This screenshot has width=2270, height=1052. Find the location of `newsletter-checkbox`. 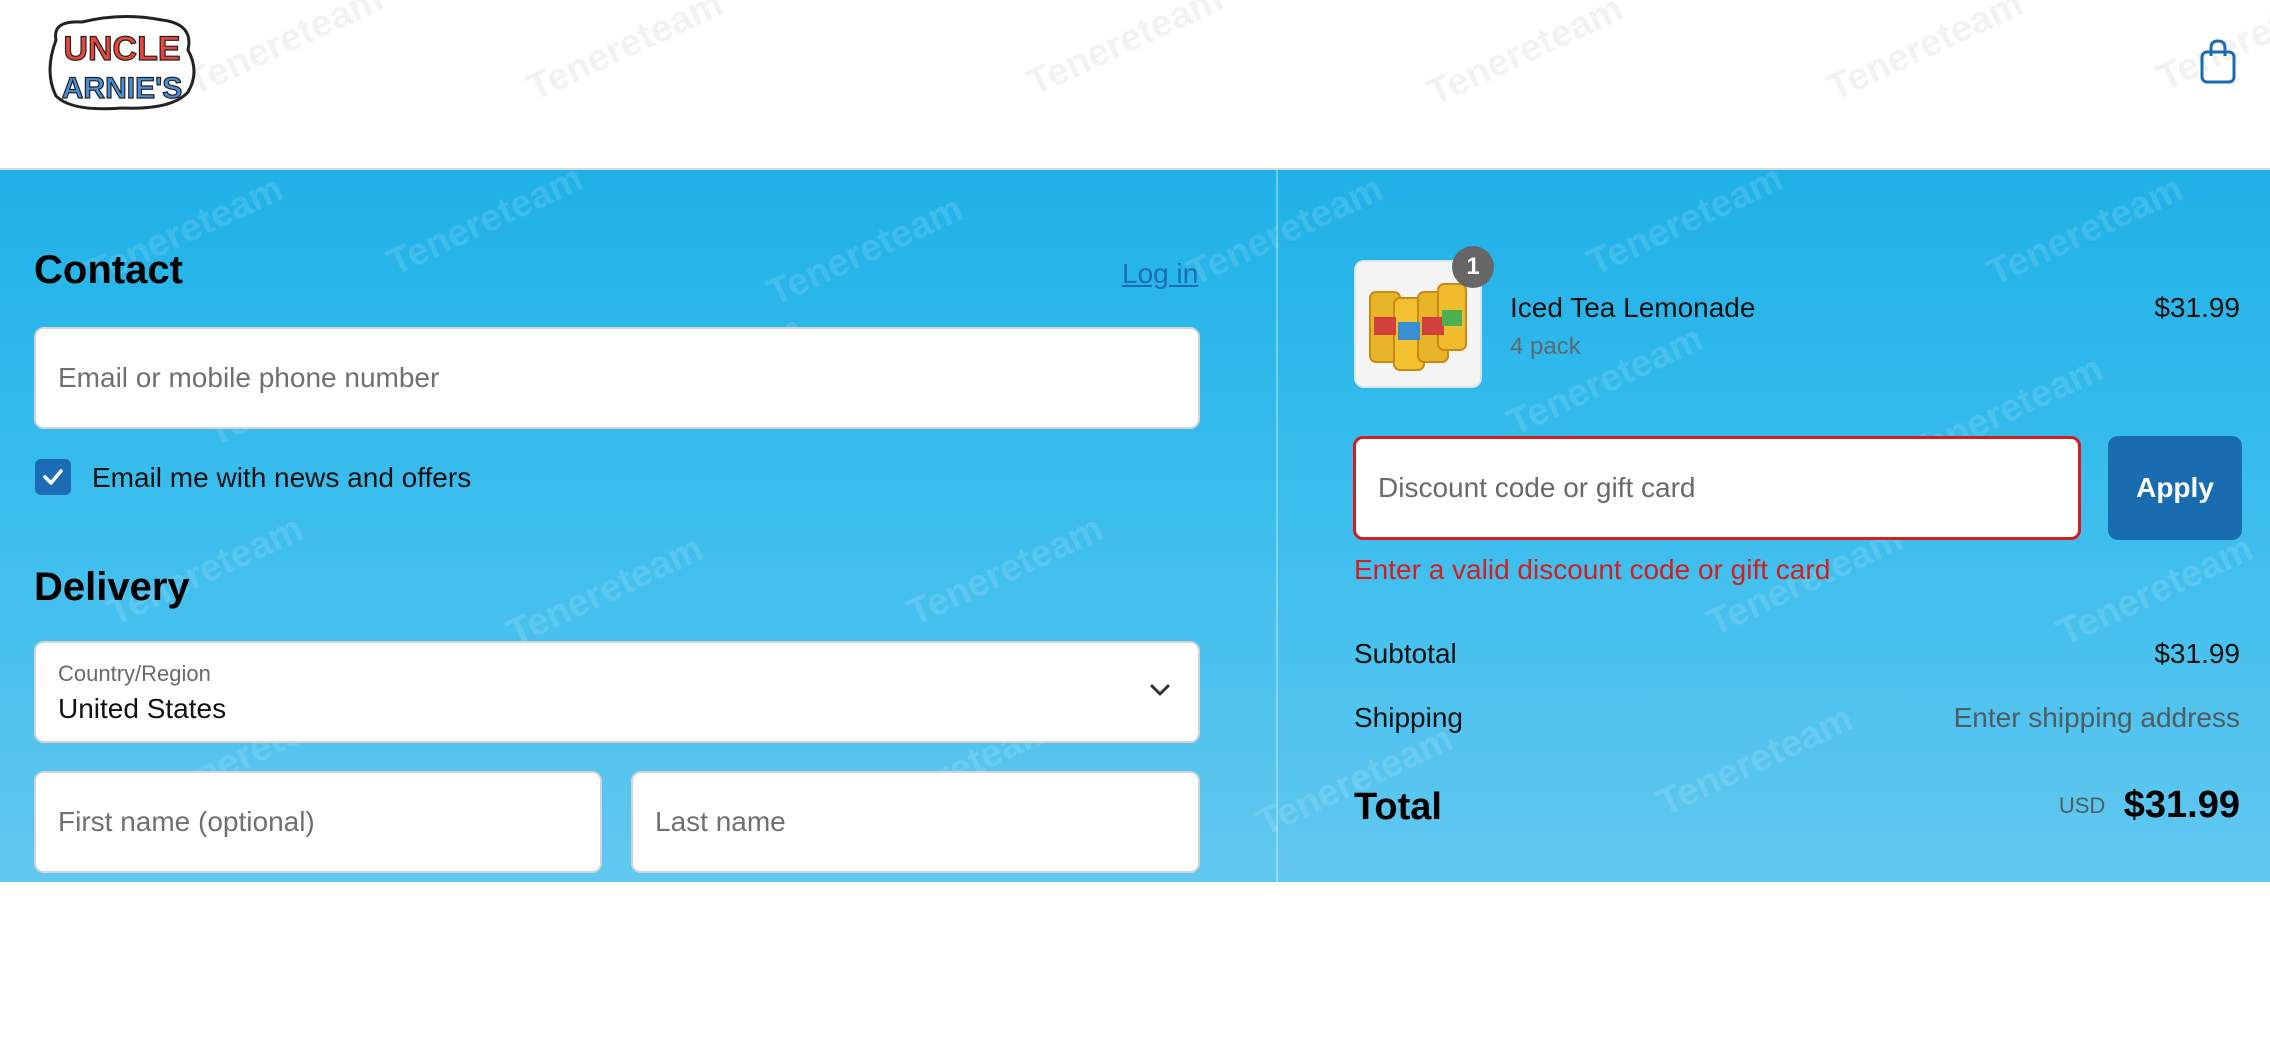

newsletter-checkbox is located at coordinates (53, 477).